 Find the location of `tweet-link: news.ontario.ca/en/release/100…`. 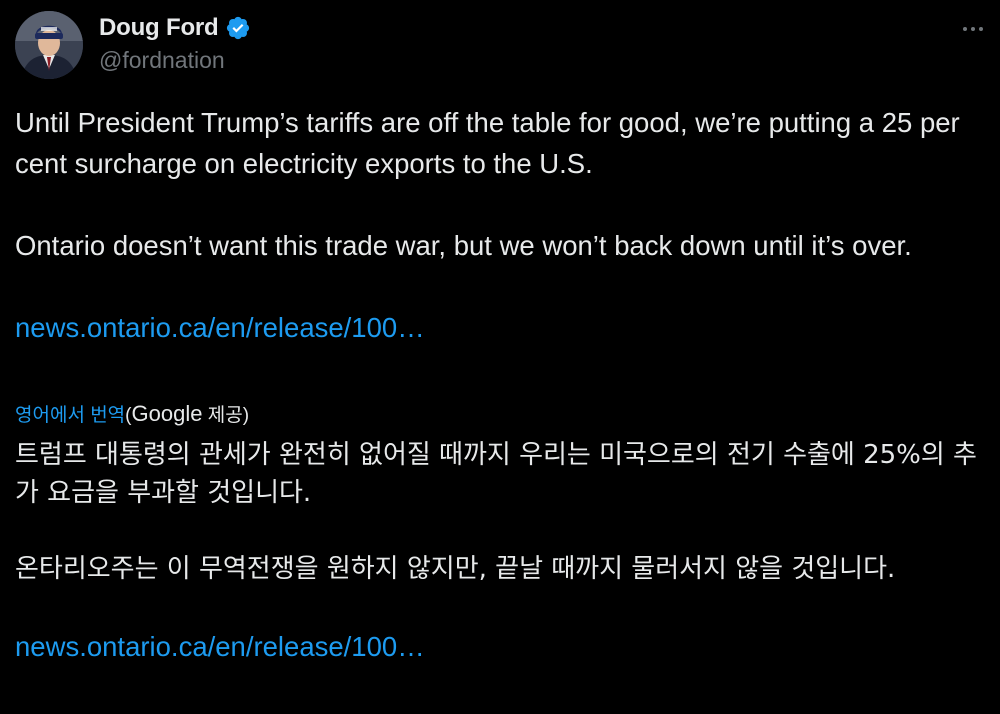

tweet-link: news.ontario.ca/en/release/100… is located at coordinates (220, 327).